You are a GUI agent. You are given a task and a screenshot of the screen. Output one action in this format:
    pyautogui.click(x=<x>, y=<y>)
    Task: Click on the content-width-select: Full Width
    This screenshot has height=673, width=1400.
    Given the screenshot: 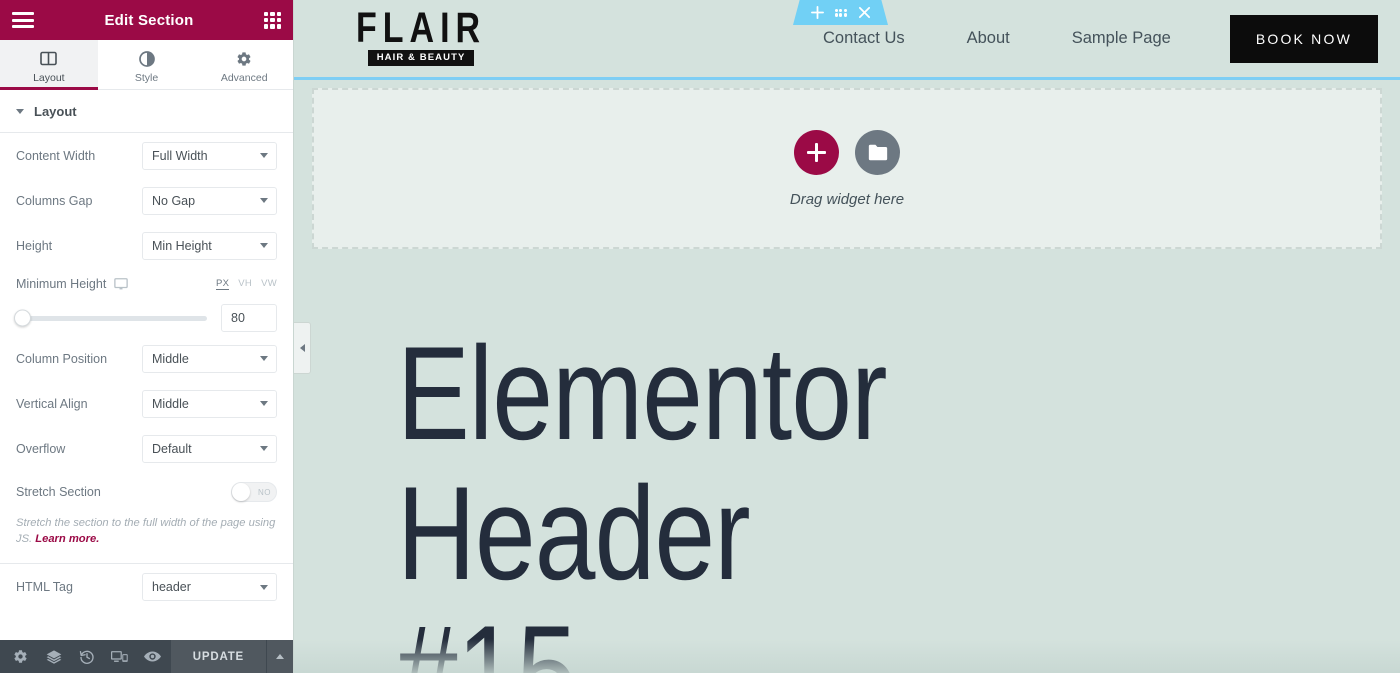 What is the action you would take?
    pyautogui.click(x=209, y=155)
    